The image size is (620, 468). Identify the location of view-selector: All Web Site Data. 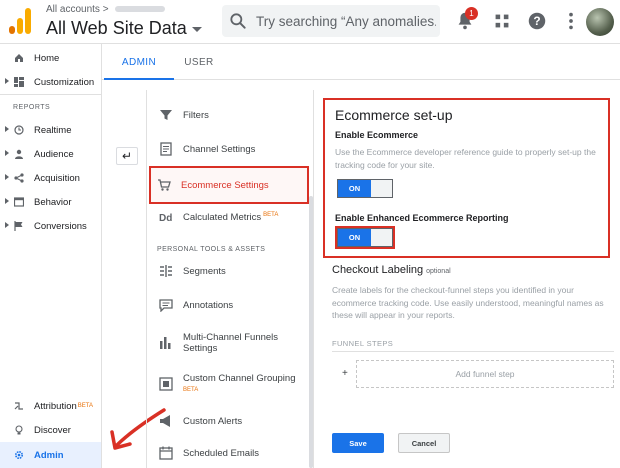
(124, 28).